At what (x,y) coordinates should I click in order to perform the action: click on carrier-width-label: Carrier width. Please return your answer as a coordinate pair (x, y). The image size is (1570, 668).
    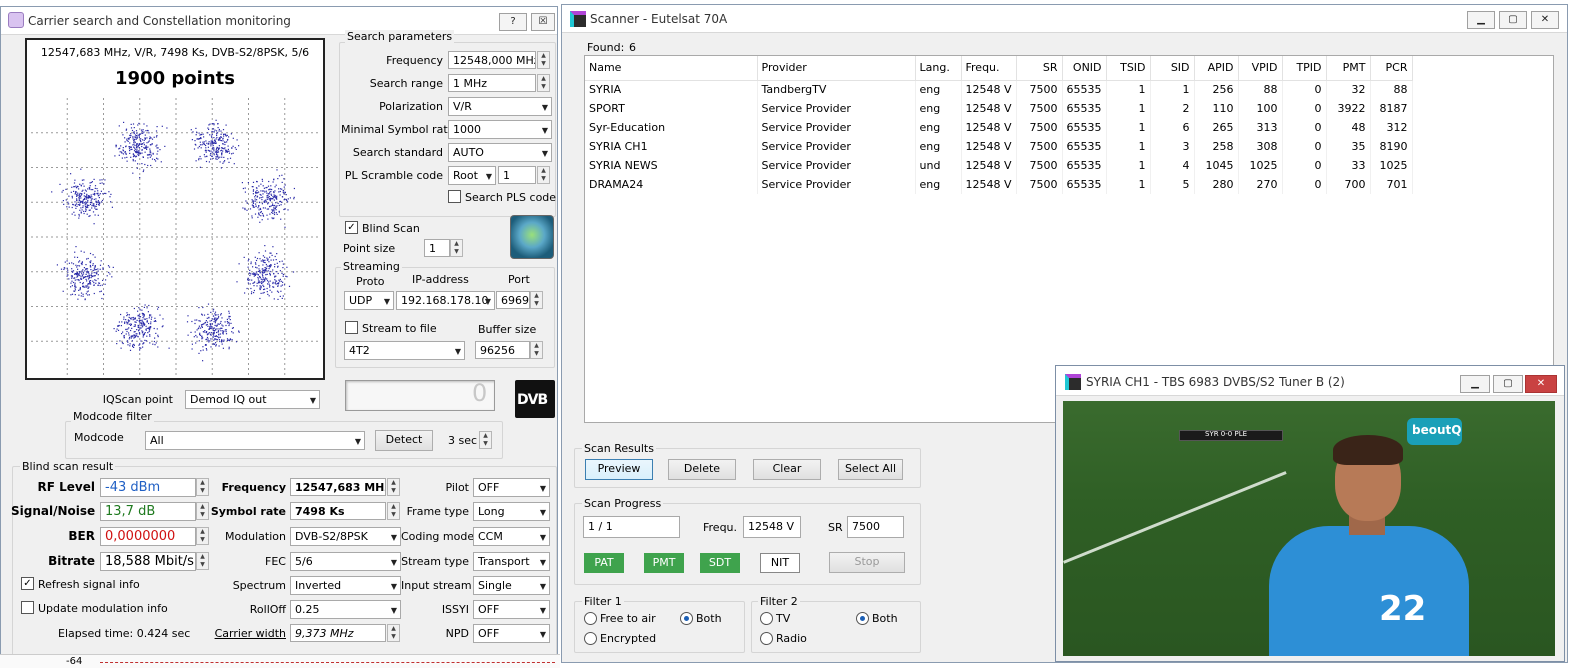
    Looking at the image, I should click on (243, 633).